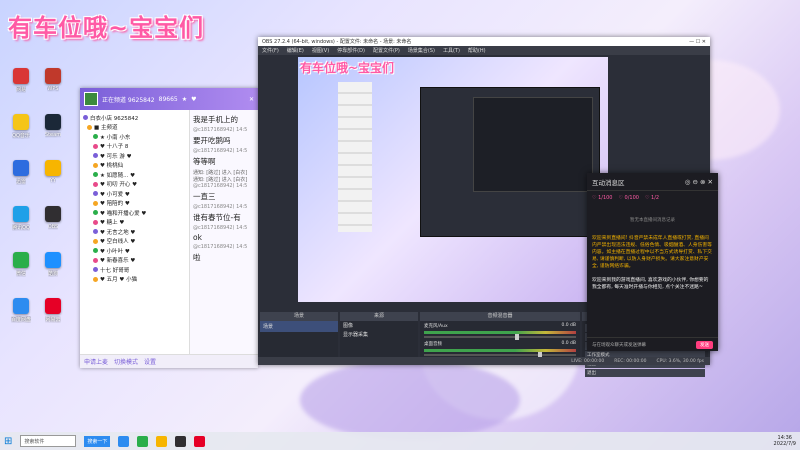  What do you see at coordinates (106, 128) in the screenshot?
I see `tree-item-label: ■ 主频道` at bounding box center [106, 128].